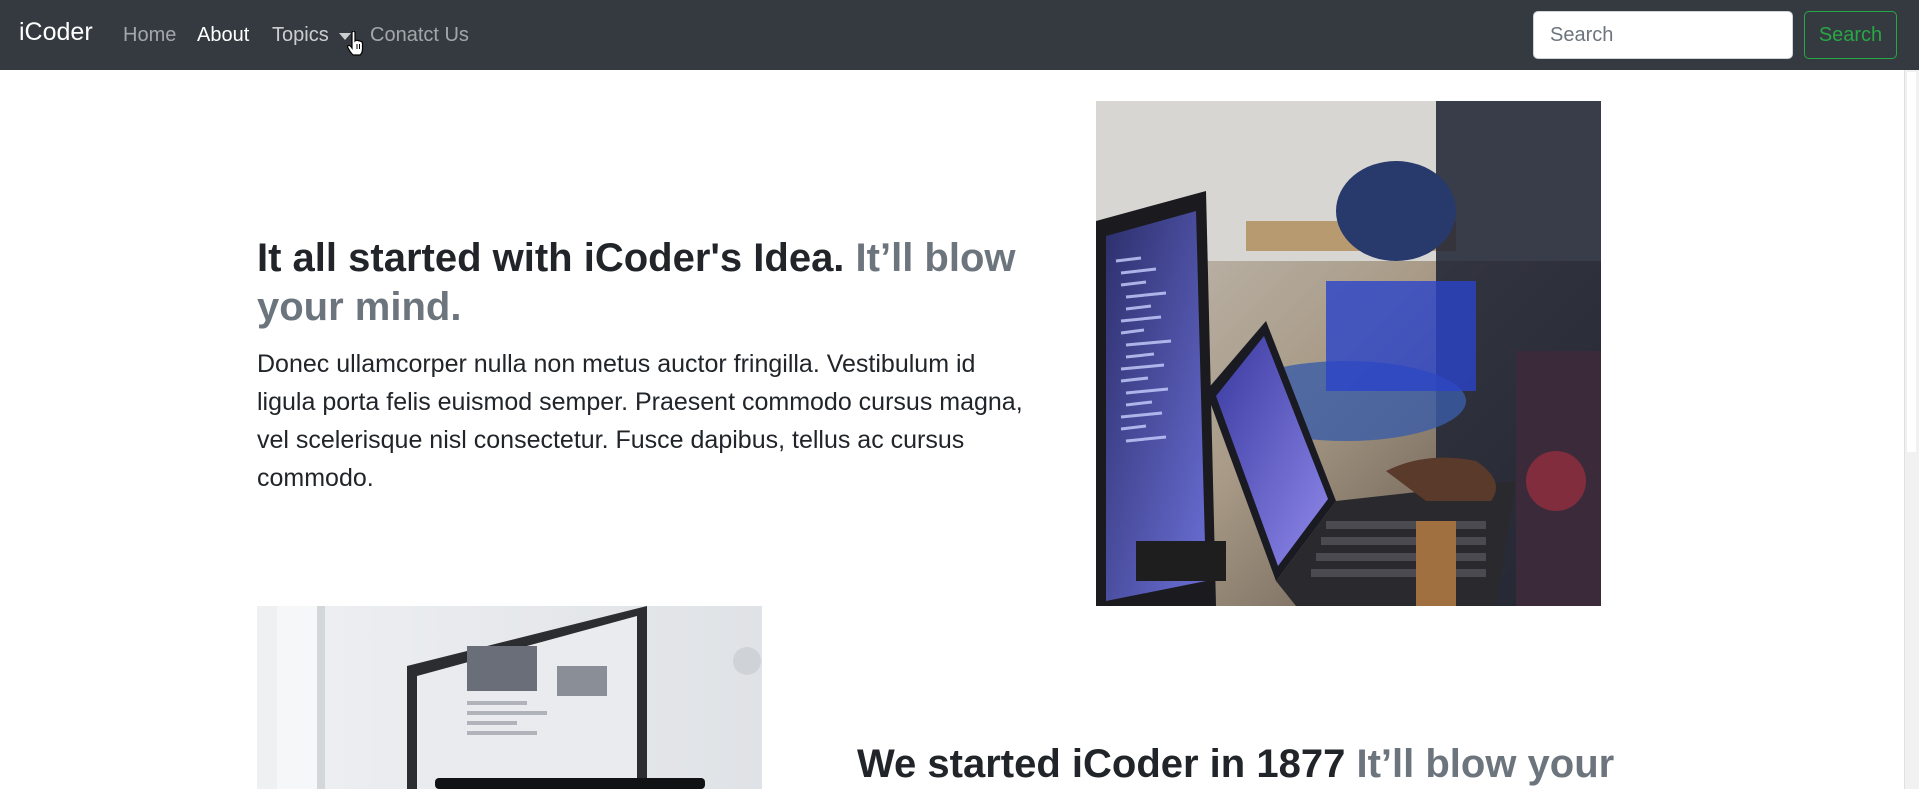  Describe the element at coordinates (223, 35) in the screenshot. I see `nav-link-about: About` at that location.